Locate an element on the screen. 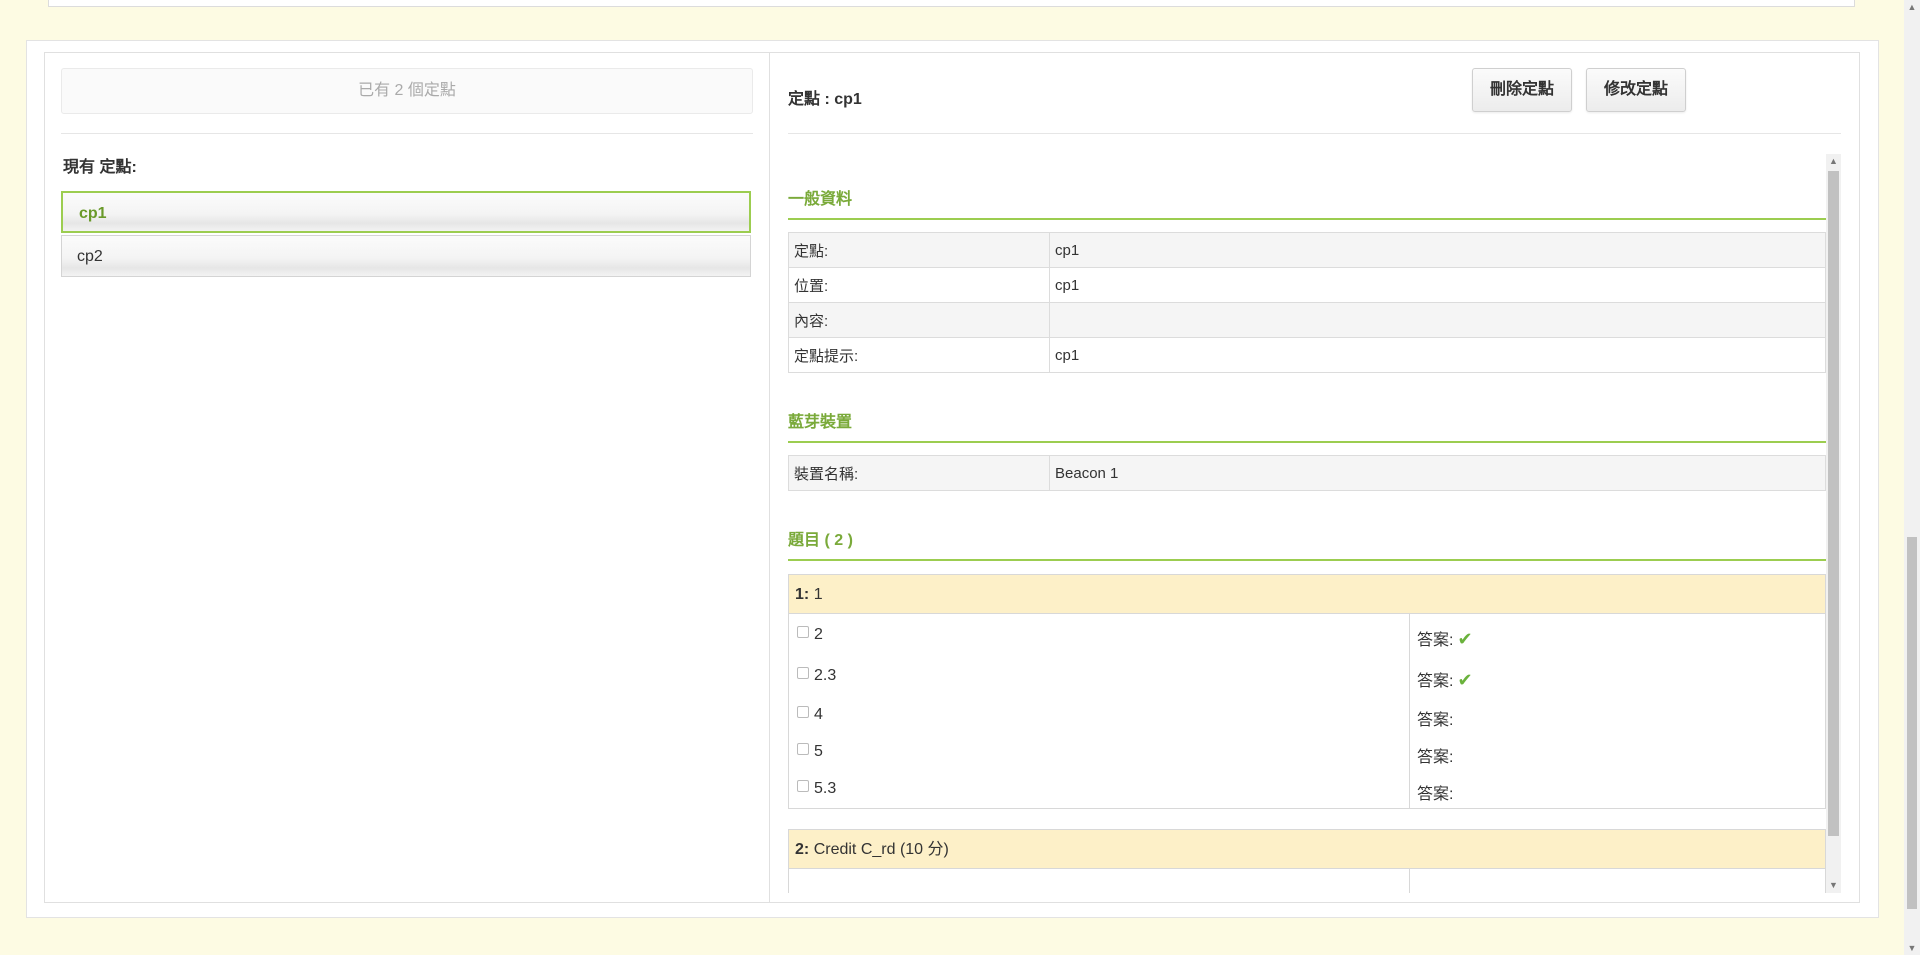 The height and width of the screenshot is (955, 1920). bluetooth-section-title: 藍芽裝置 is located at coordinates (820, 422).